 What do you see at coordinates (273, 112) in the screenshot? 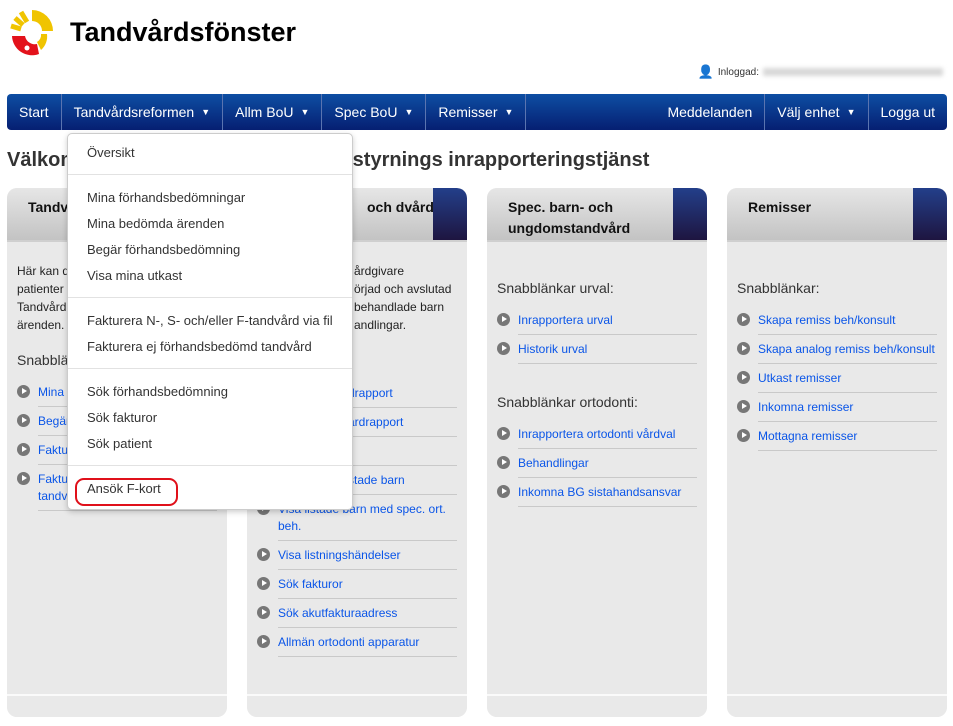
I see `nav-allm-bou: Allm BoU ▼` at bounding box center [273, 112].